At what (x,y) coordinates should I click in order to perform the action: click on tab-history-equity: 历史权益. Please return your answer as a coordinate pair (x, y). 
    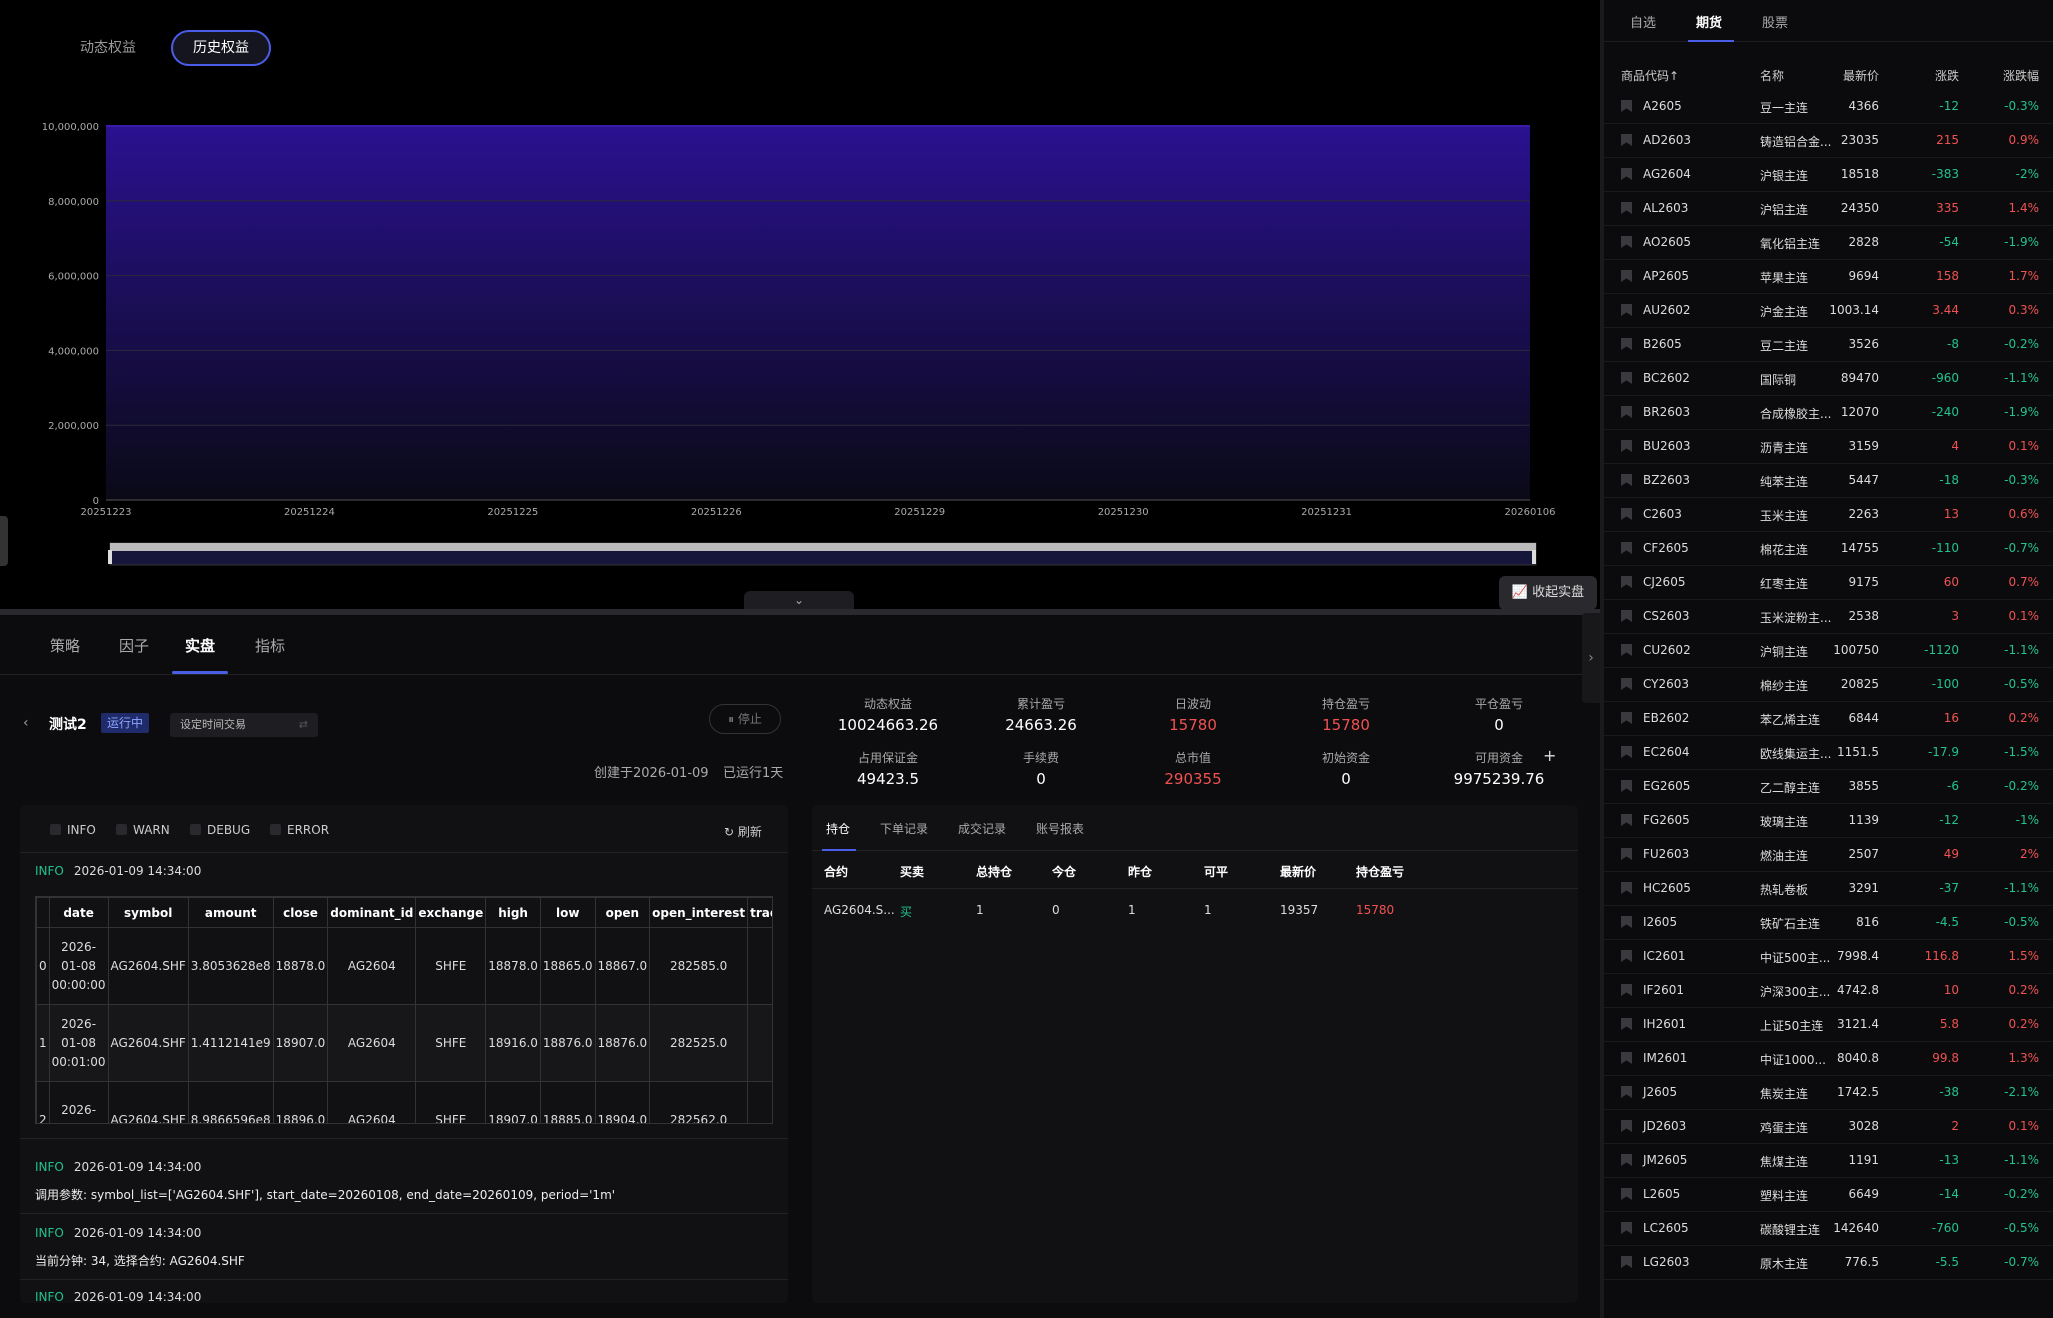
    Looking at the image, I should click on (221, 48).